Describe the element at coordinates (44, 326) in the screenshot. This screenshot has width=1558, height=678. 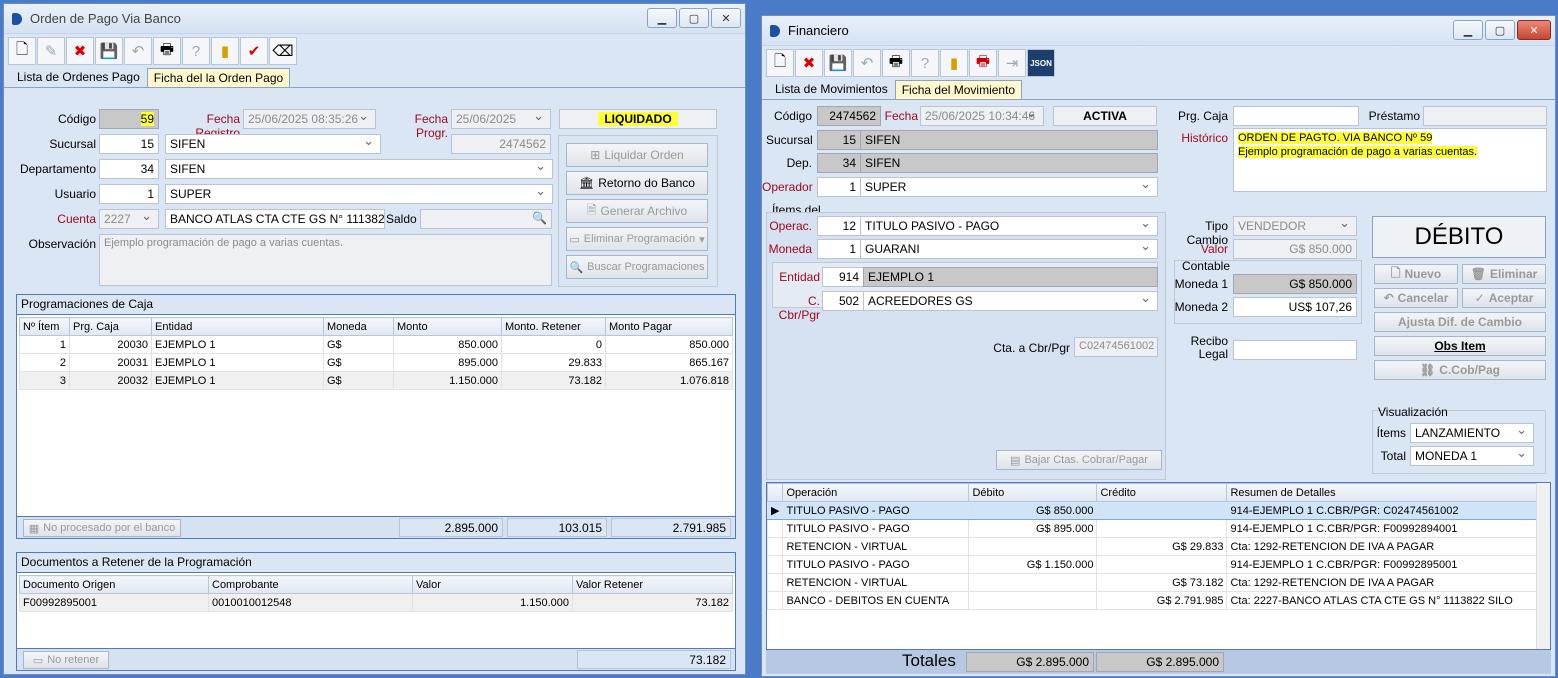
I see `col-item: Nº Ítem` at that location.